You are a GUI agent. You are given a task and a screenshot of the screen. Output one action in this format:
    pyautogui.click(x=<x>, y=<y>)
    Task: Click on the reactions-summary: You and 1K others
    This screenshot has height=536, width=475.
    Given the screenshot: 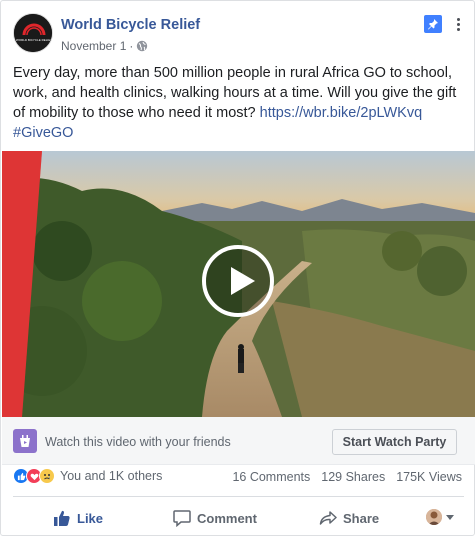 What is the action you would take?
    pyautogui.click(x=87, y=476)
    